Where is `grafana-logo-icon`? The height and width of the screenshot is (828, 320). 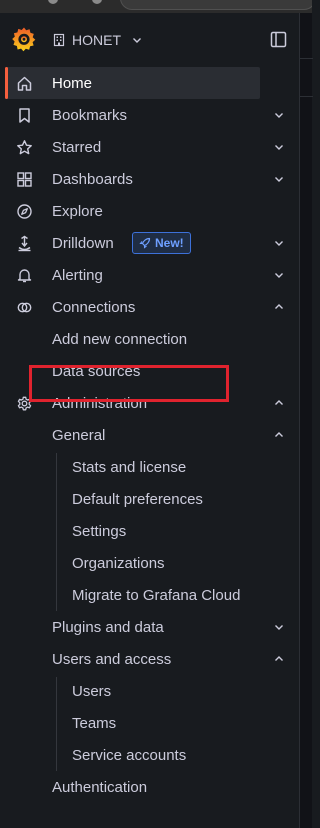
grafana-logo-icon is located at coordinates (24, 39).